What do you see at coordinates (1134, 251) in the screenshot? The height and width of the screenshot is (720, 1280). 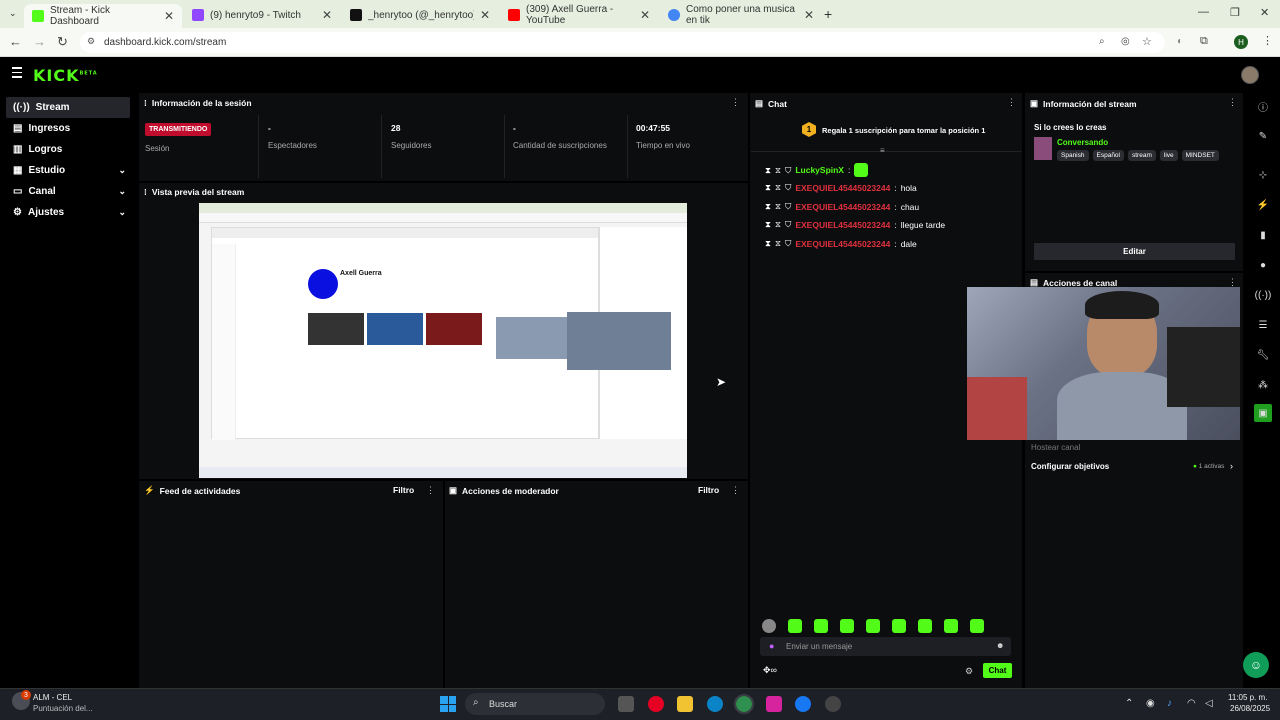 I see `edit-stream-button: Editar` at bounding box center [1134, 251].